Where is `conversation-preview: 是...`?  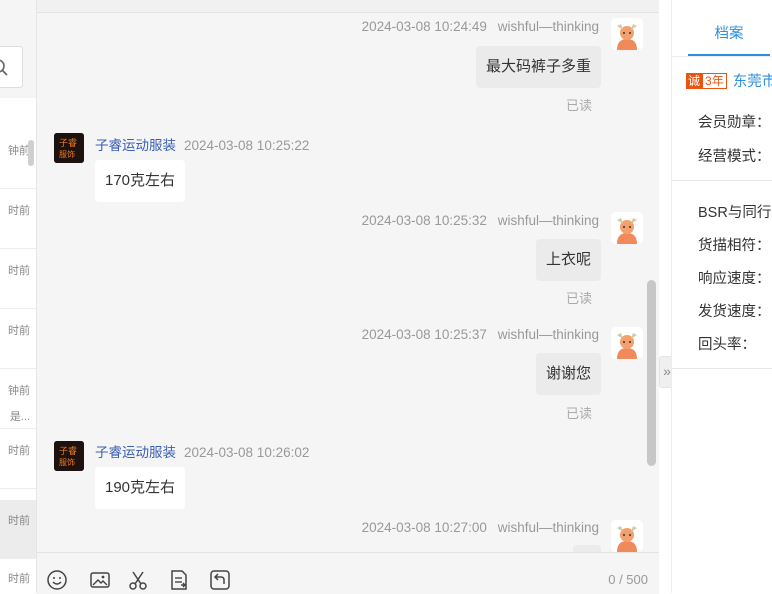
conversation-preview: 是... is located at coordinates (19, 417).